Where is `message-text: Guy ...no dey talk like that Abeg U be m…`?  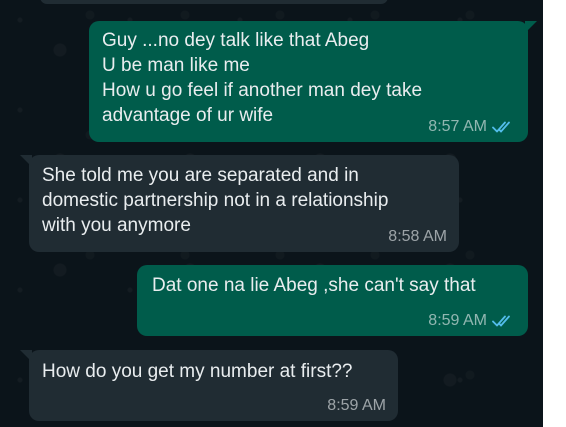
message-text: Guy ...no dey talk like that Abeg U be m… is located at coordinates (262, 78).